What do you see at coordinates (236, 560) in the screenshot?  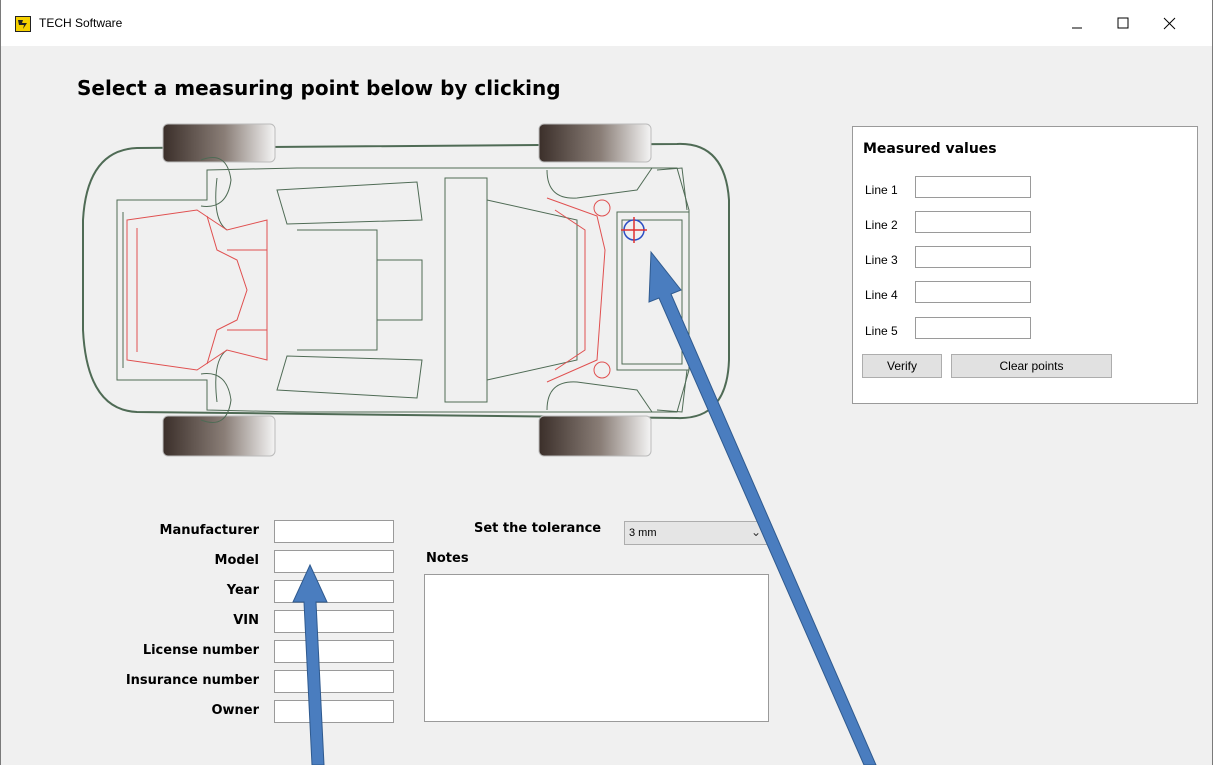 I see `model-label: Model` at bounding box center [236, 560].